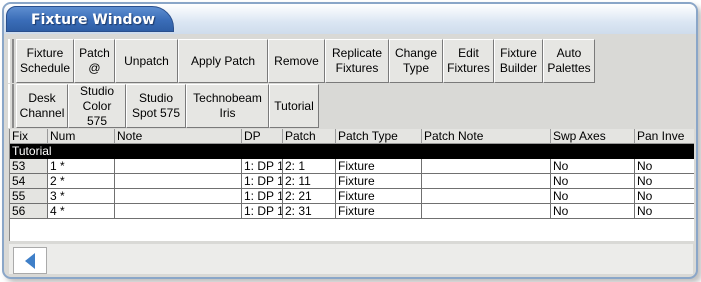 This screenshot has width=701, height=282. What do you see at coordinates (352, 151) in the screenshot?
I see `group-row-tutorial: Tutorial` at bounding box center [352, 151].